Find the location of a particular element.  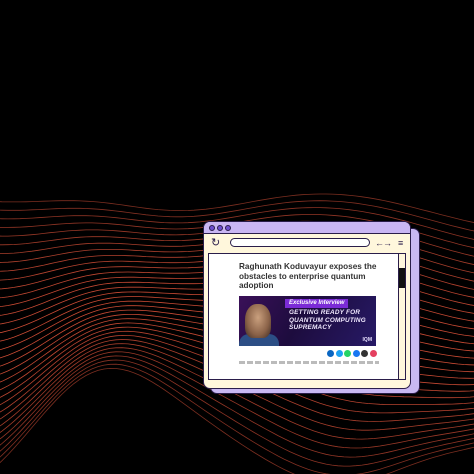

back-forward-icon: ←→ is located at coordinates (383, 243).